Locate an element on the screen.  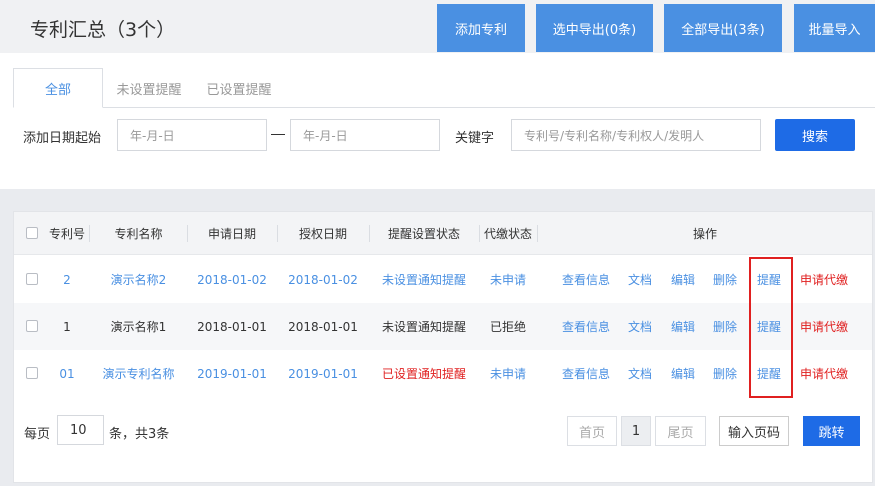
tab-all: 全部 is located at coordinates (58, 88).